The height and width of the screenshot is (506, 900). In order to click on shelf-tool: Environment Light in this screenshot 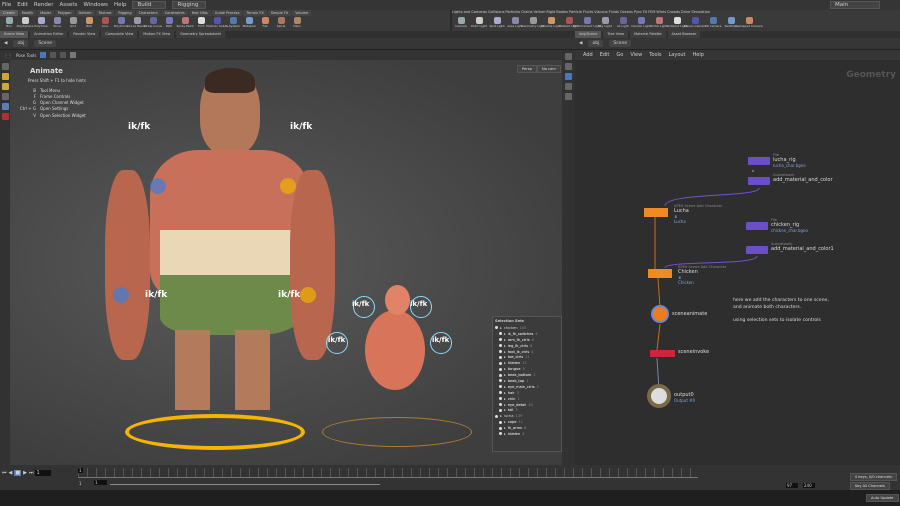, I will do `click(587, 23)`.